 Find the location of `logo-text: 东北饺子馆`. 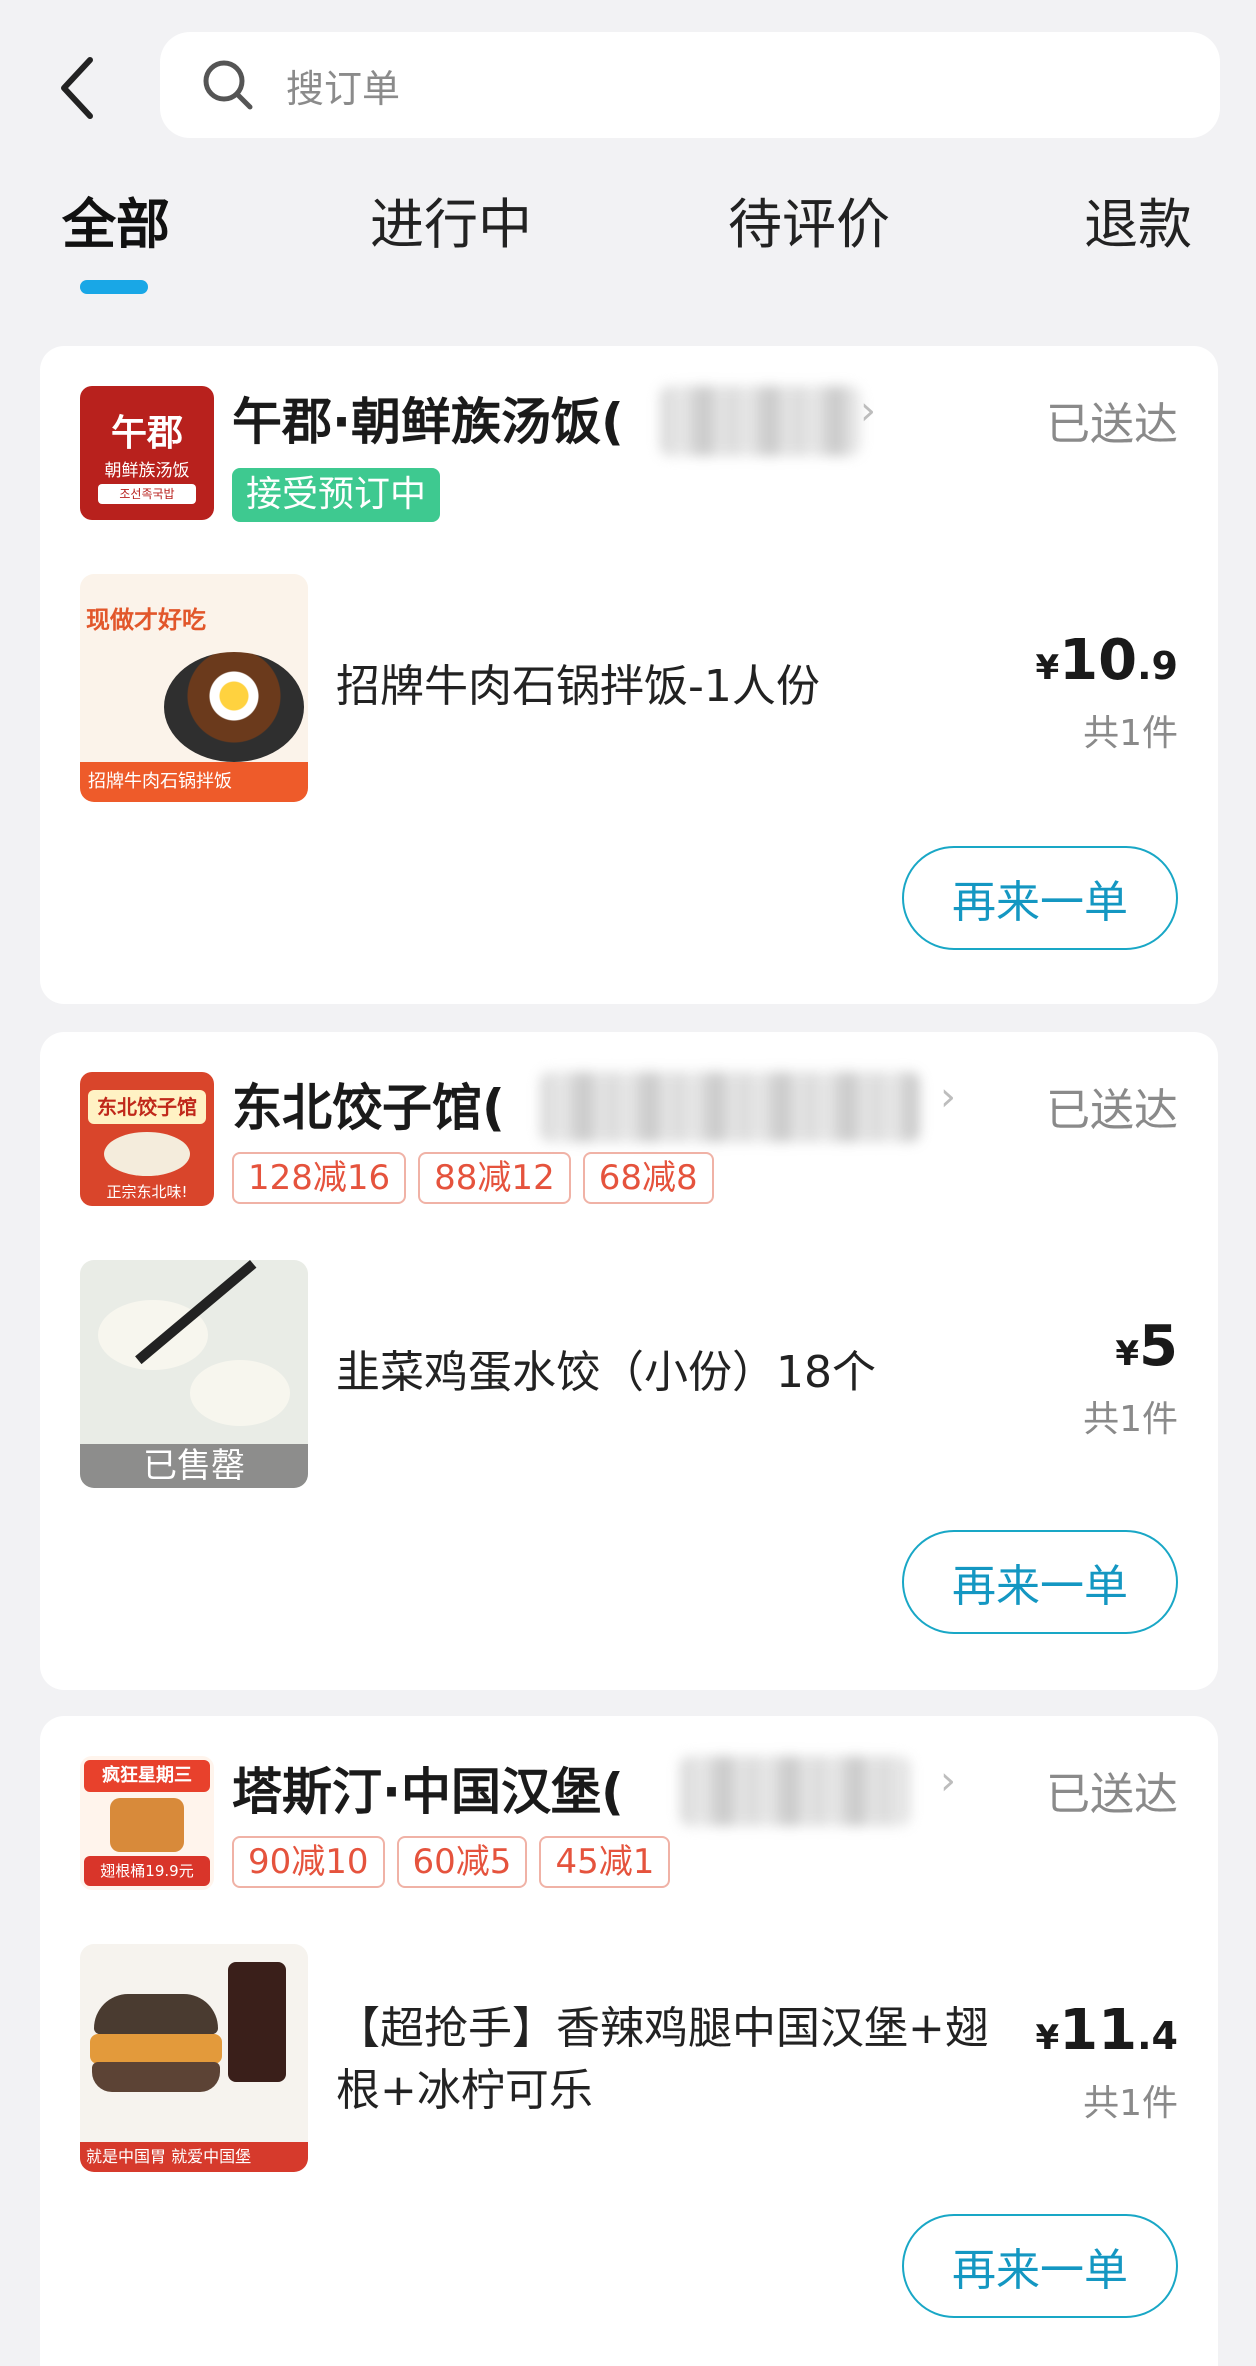

logo-text: 东北饺子馆 is located at coordinates (147, 1107).